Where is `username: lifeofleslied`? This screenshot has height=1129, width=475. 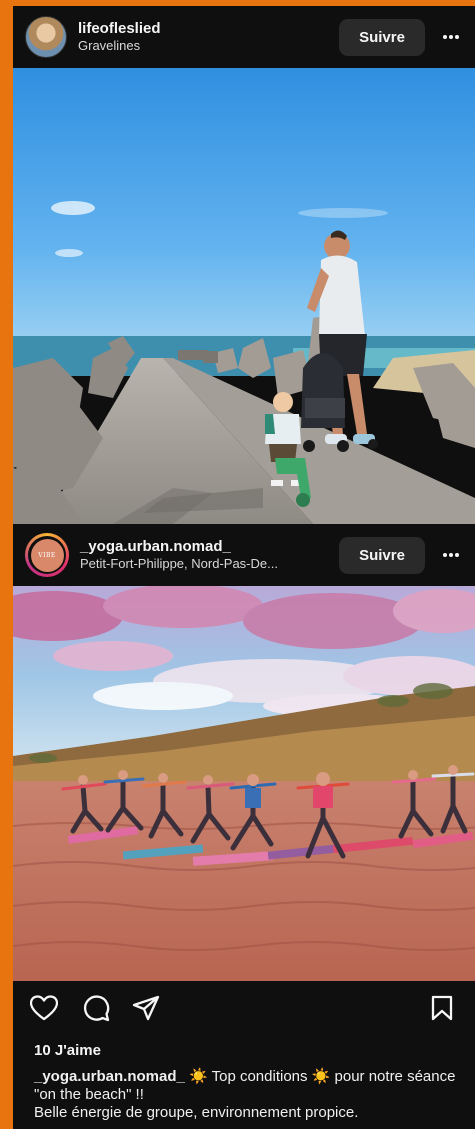
username: lifeofleslied is located at coordinates (208, 29).